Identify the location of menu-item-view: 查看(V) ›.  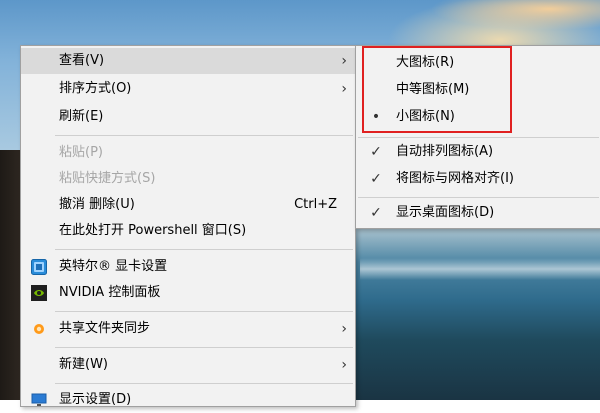
(188, 61).